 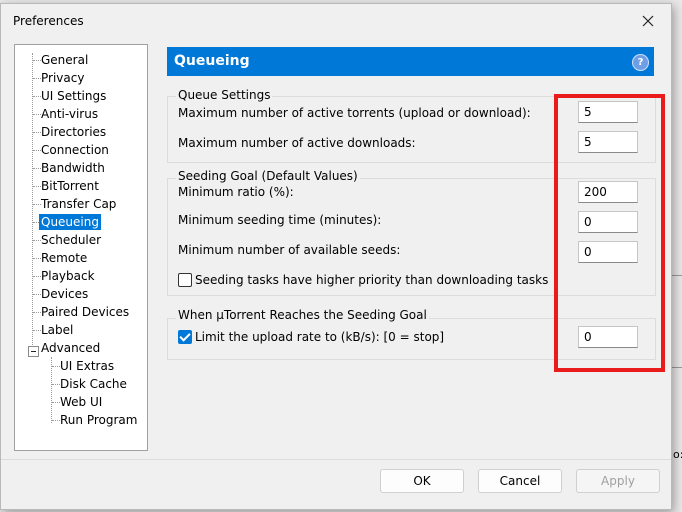 I want to click on seeding-goal-title: Seeding Goal (Default Values), so click(x=268, y=176).